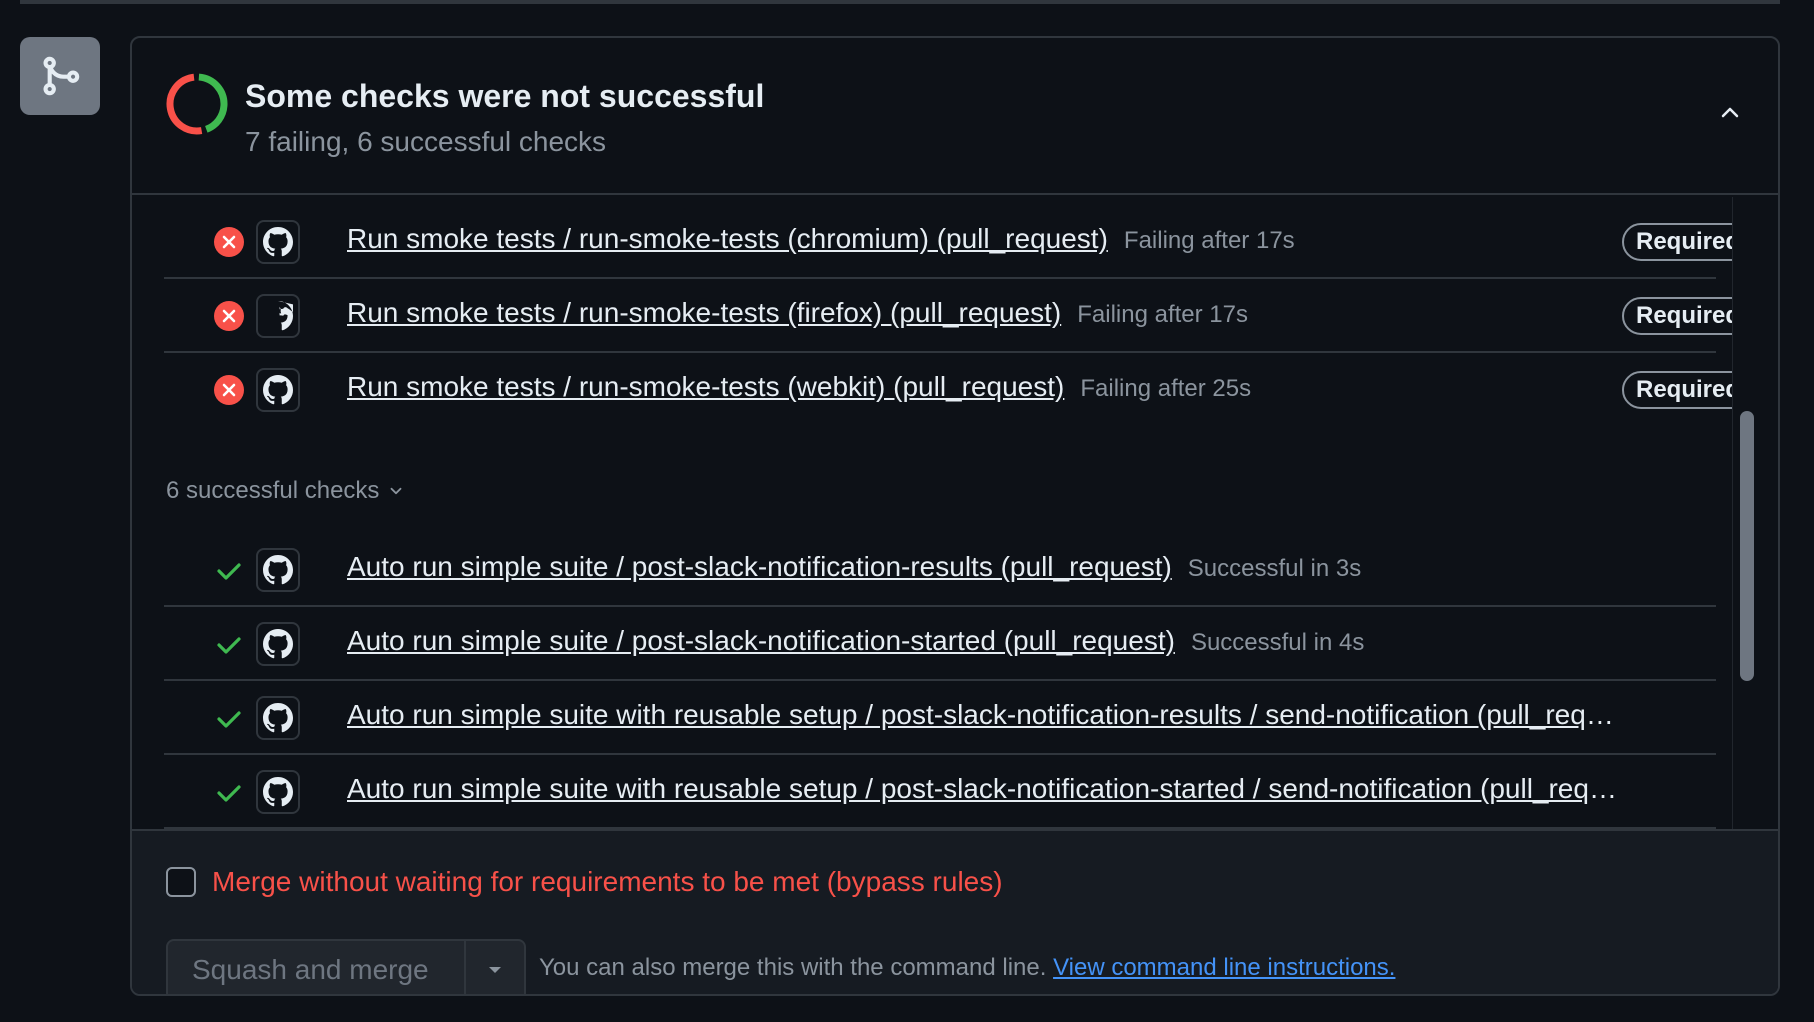 The height and width of the screenshot is (1022, 1814). Describe the element at coordinates (505, 96) in the screenshot. I see `checks-title: Some checks were not successful` at that location.